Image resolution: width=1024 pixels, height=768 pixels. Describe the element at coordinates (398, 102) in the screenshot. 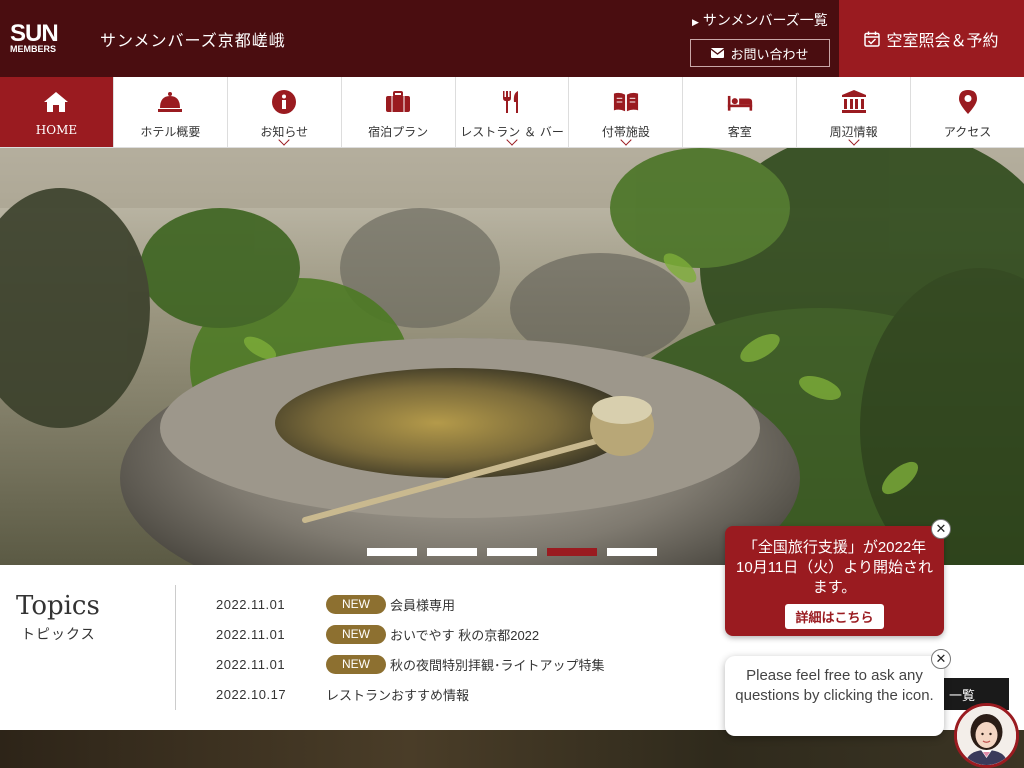

I see `suitcase-icon` at that location.